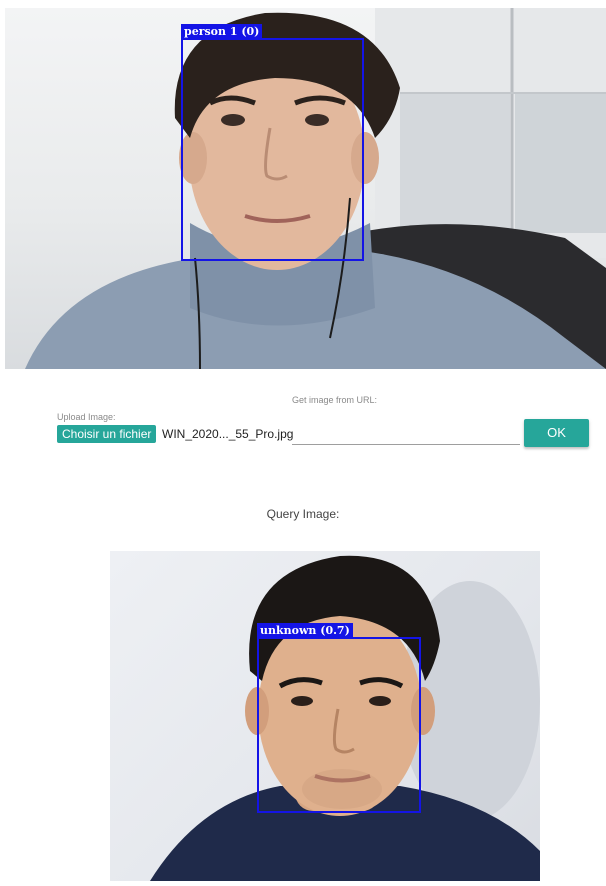 The image size is (606, 886). I want to click on url-label: Get image from URL:, so click(335, 400).